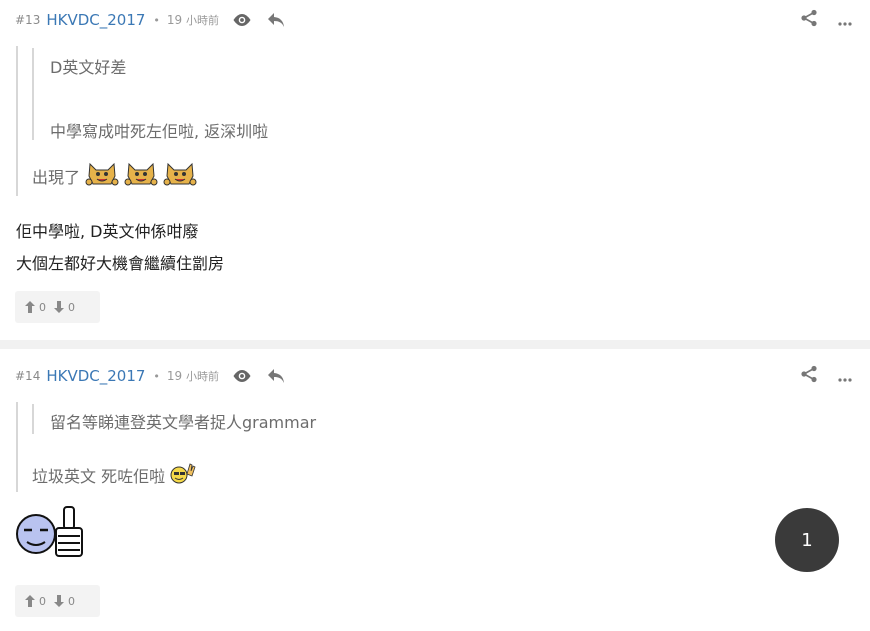 The height and width of the screenshot is (631, 870). What do you see at coordinates (435, 344) in the screenshot?
I see `post-separator` at bounding box center [435, 344].